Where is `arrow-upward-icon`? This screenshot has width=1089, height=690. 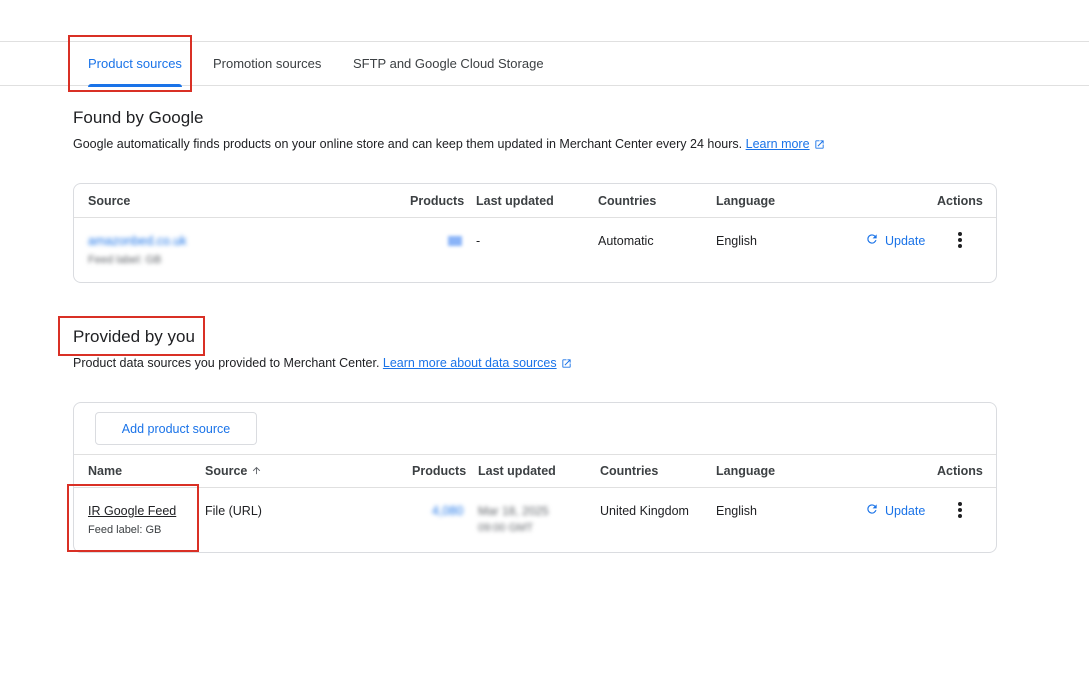 arrow-upward-icon is located at coordinates (256, 472).